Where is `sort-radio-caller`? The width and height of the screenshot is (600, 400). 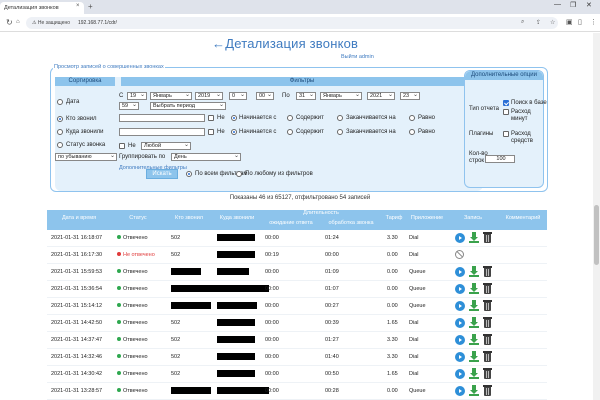 sort-radio-caller is located at coordinates (60, 119).